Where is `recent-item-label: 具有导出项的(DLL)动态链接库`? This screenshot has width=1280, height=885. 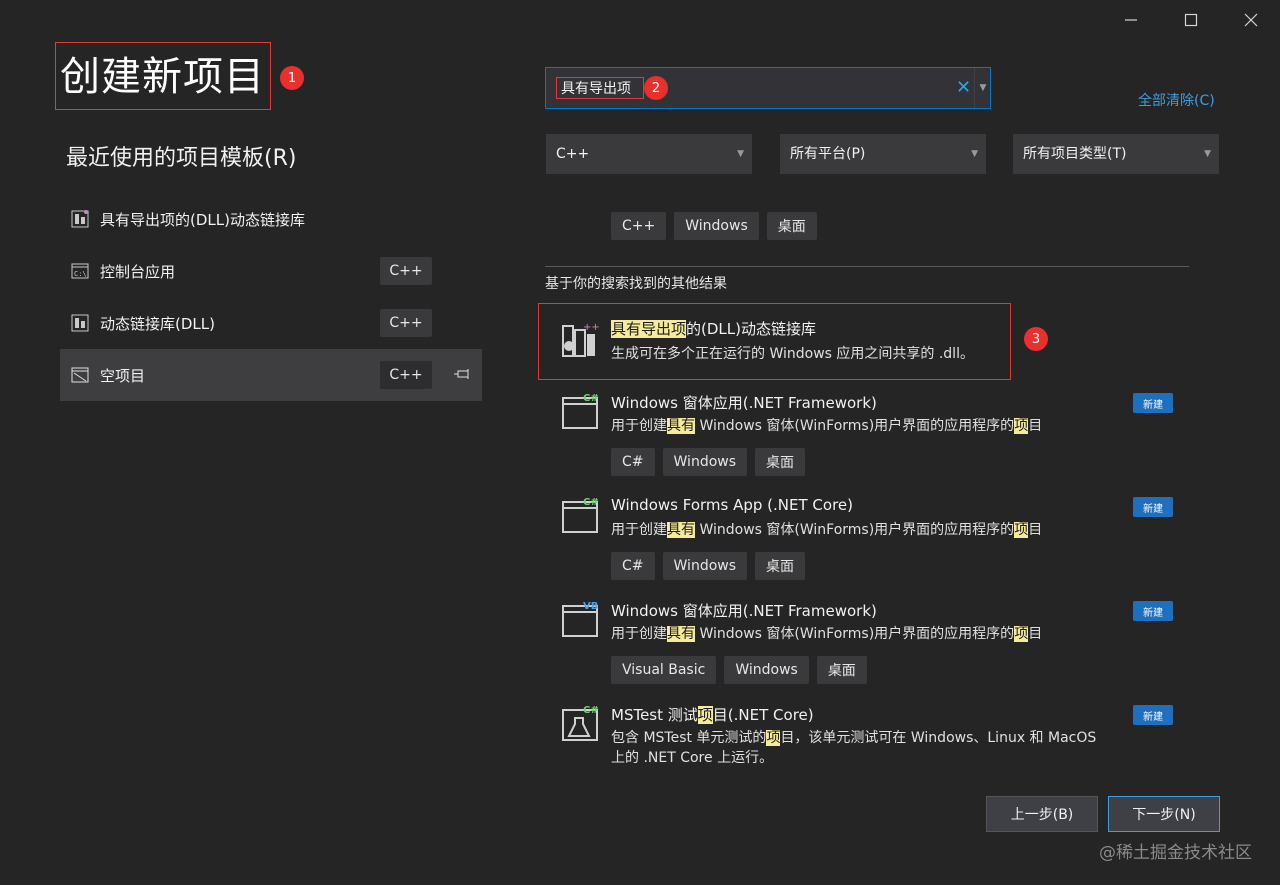
recent-item-label: 具有导出项的(DLL)动态链接库 is located at coordinates (202, 219).